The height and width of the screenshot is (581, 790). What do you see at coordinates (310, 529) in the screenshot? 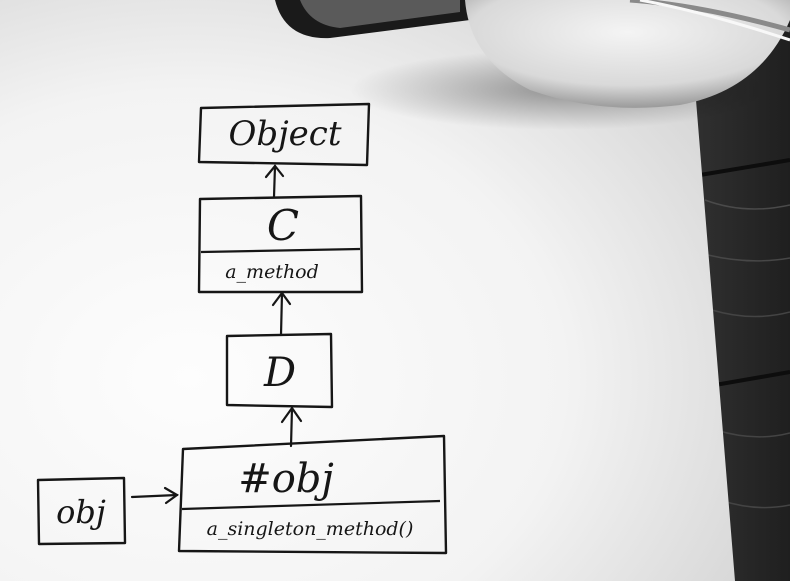
I see `node-singleton-method: a_singleton_method()` at bounding box center [310, 529].